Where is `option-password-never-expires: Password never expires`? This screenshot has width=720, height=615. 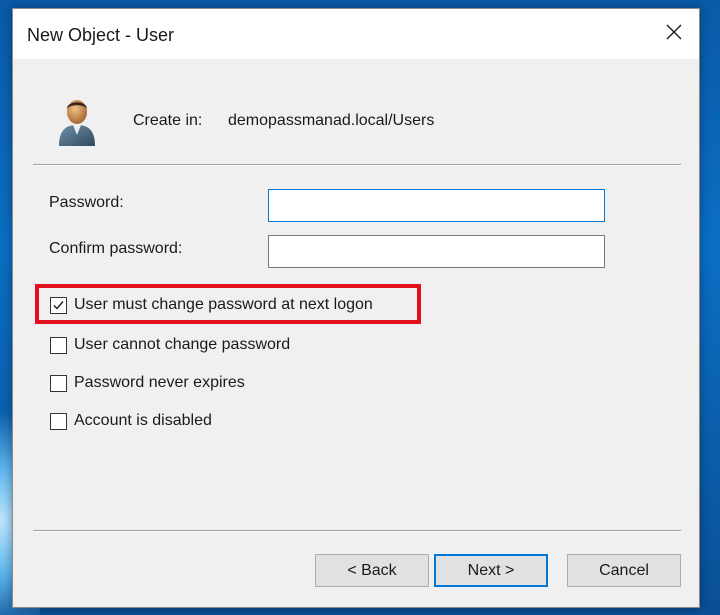
option-password-never-expires: Password never expires is located at coordinates (147, 383).